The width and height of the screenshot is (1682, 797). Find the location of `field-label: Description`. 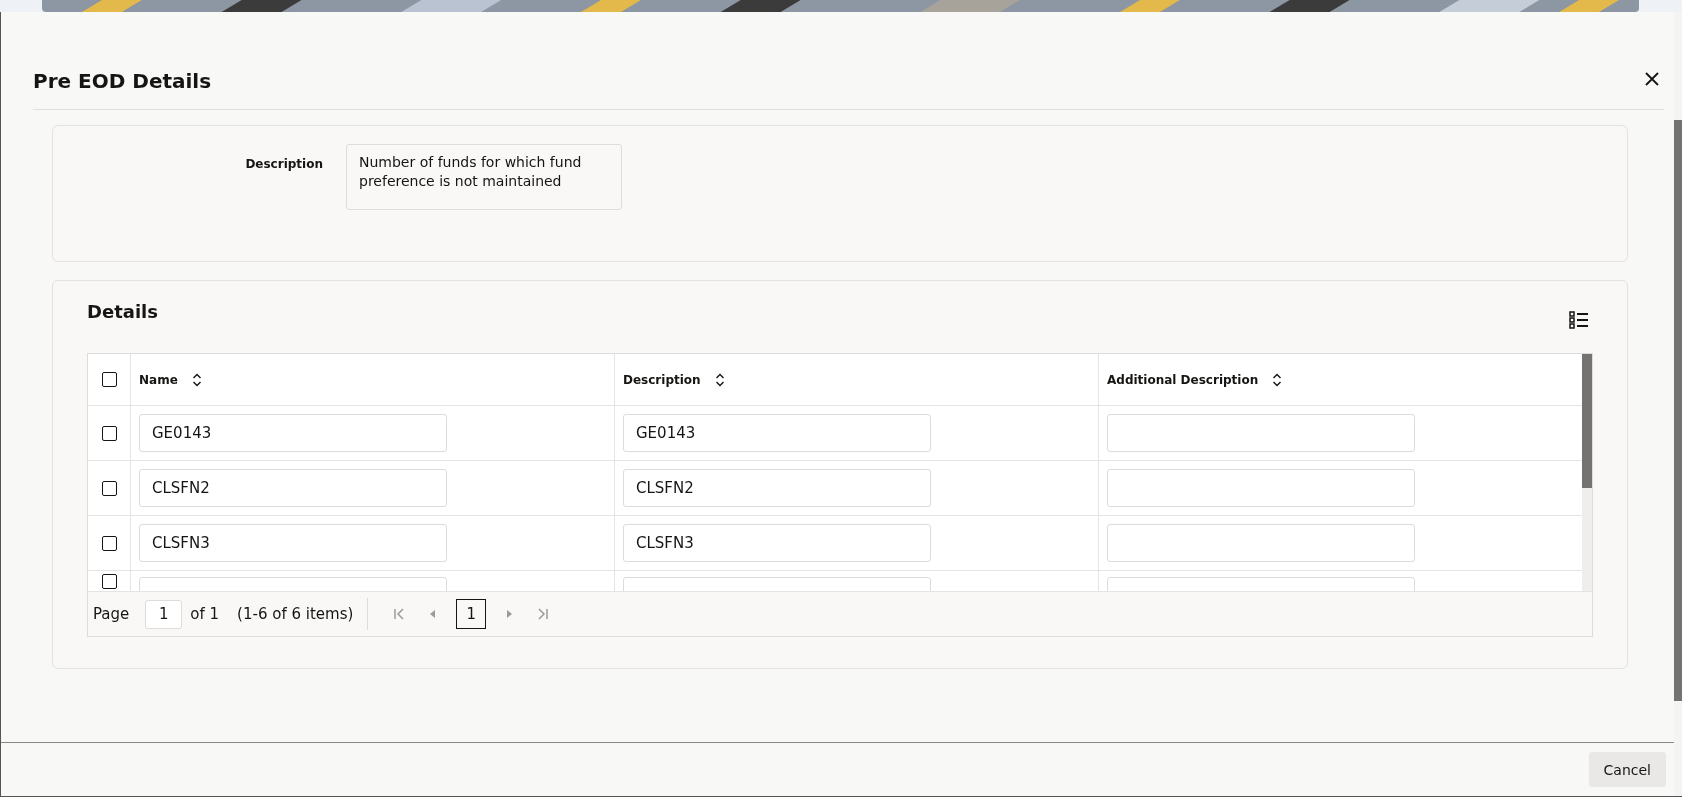

field-label: Description is located at coordinates (283, 164).